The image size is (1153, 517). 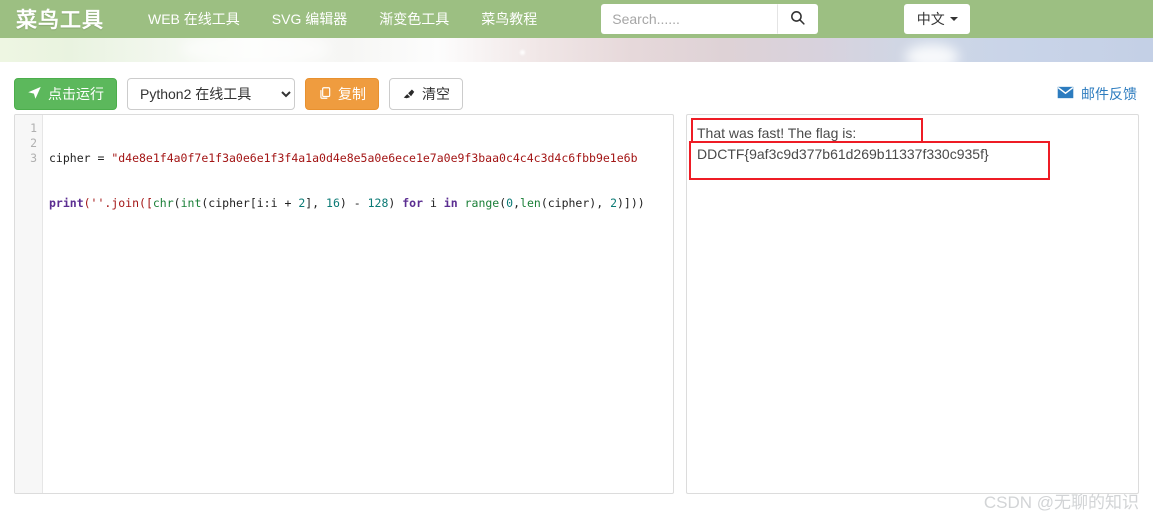 I want to click on code-fn-range: range, so click(x=482, y=203).